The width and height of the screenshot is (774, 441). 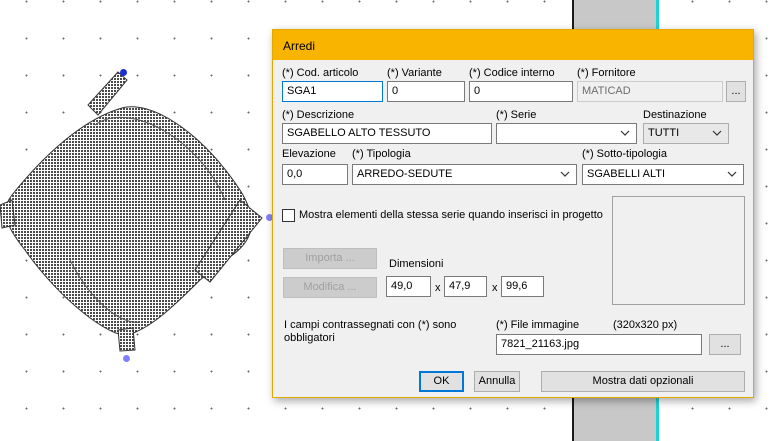 I want to click on image-preview, so click(x=678, y=250).